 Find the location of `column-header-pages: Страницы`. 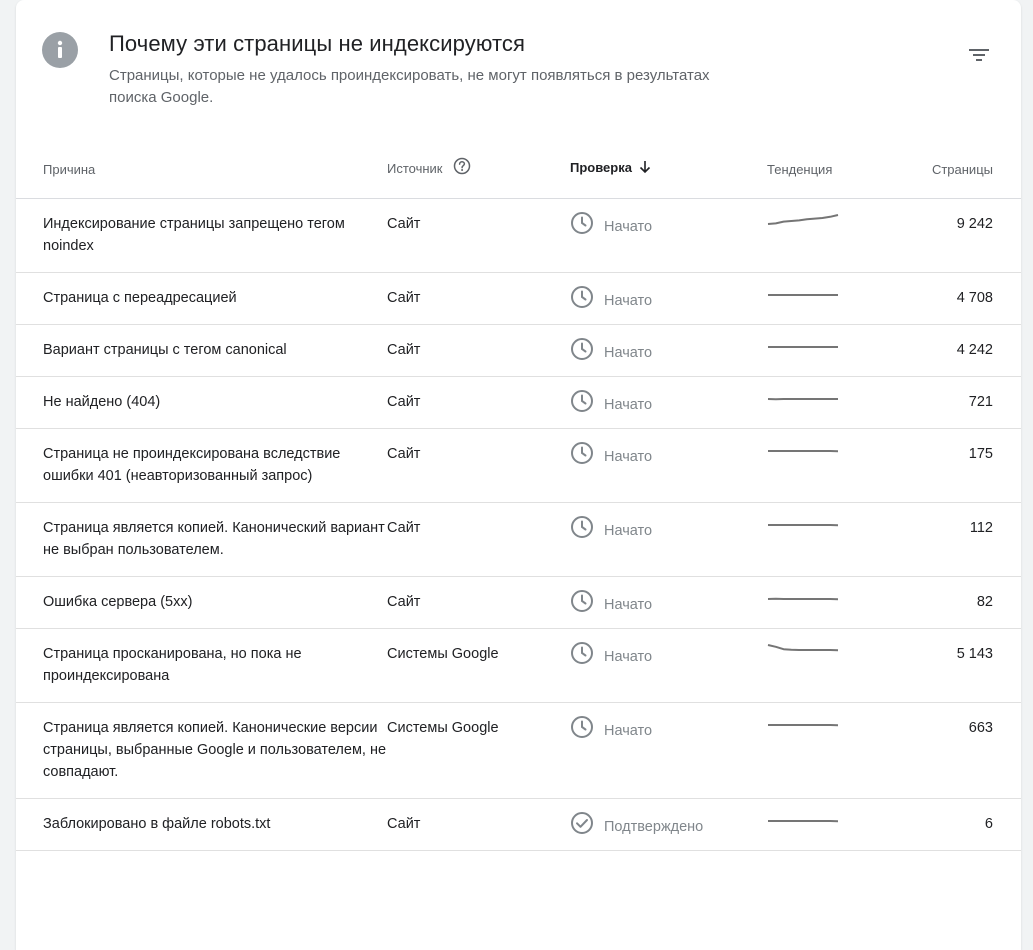

column-header-pages: Страницы is located at coordinates (954, 169).